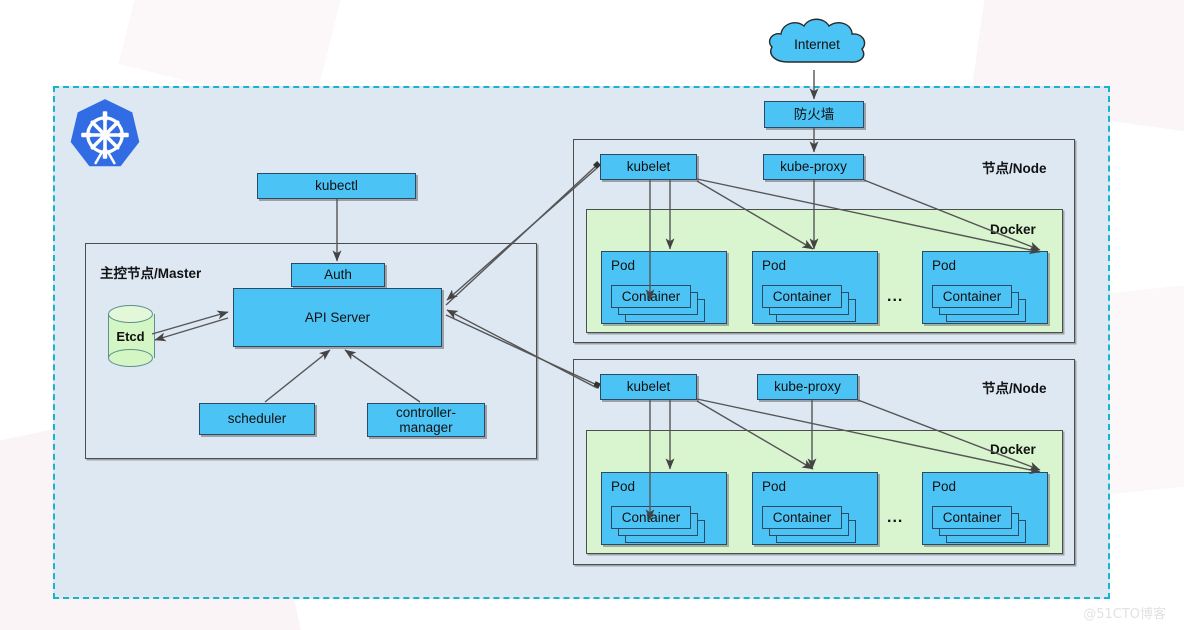  I want to click on scheduler-label: scheduler, so click(257, 419).